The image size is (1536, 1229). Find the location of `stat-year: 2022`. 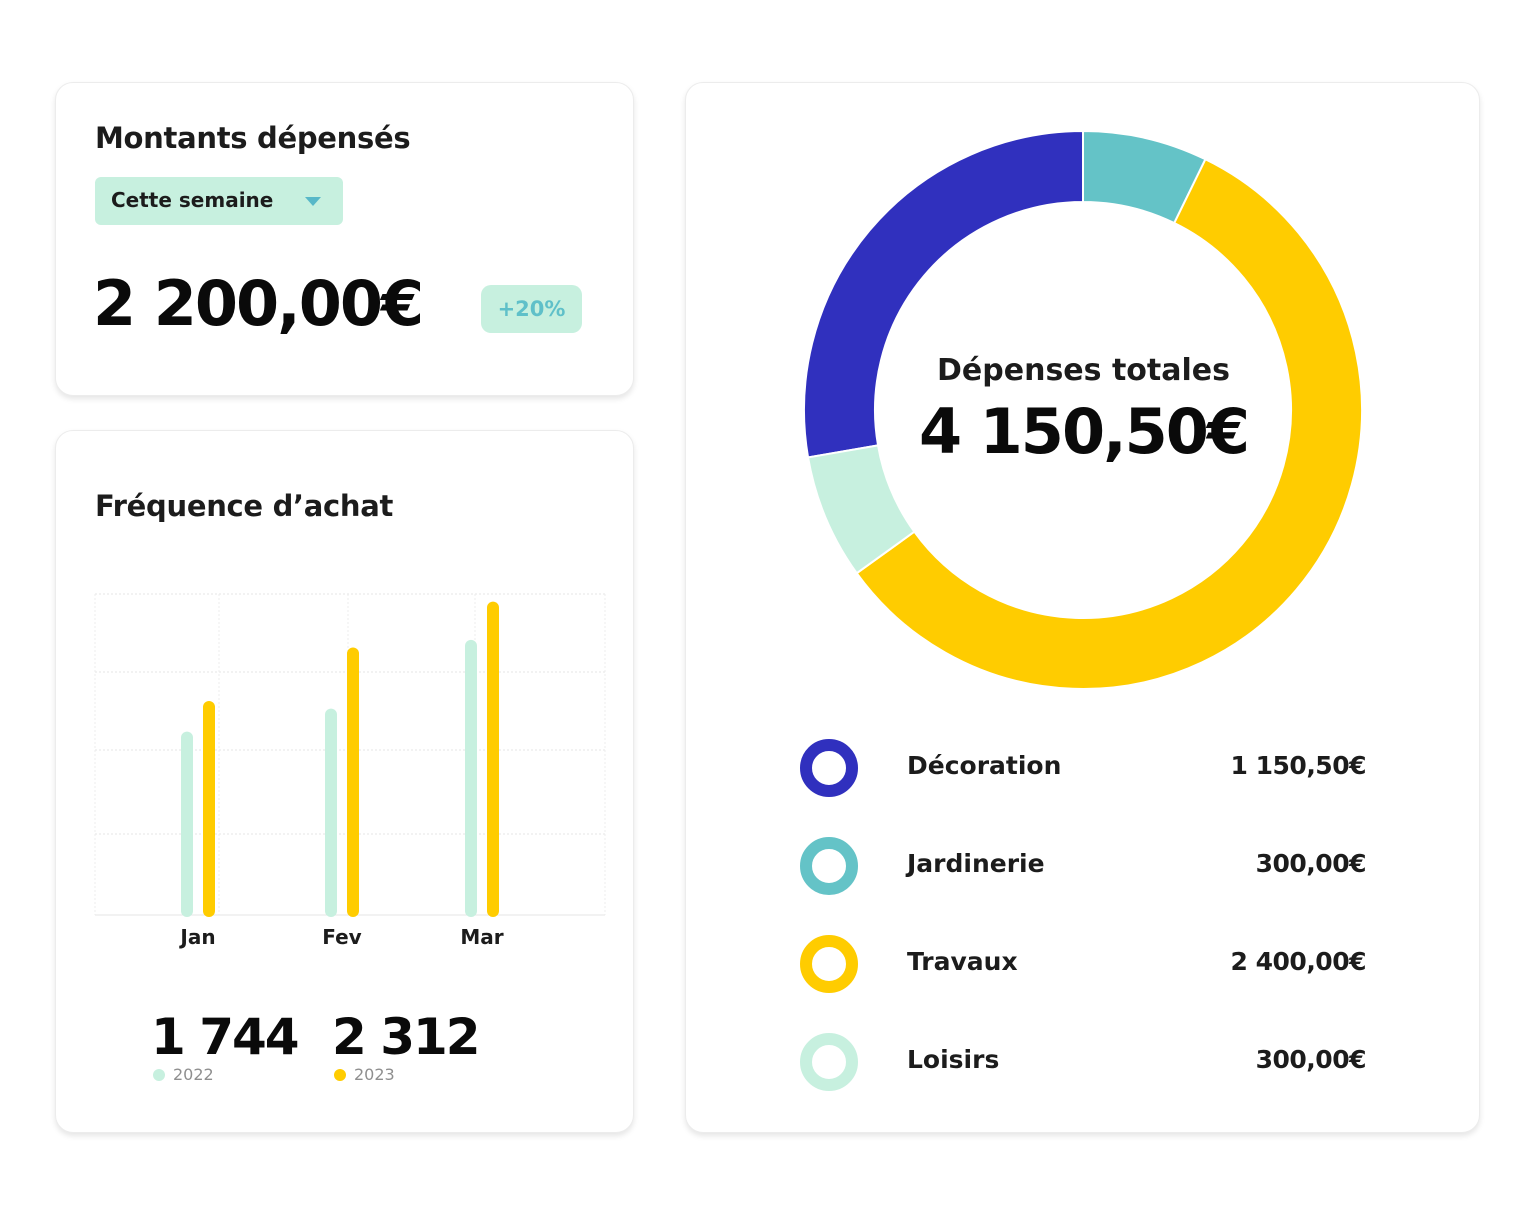

stat-year: 2022 is located at coordinates (193, 1074).